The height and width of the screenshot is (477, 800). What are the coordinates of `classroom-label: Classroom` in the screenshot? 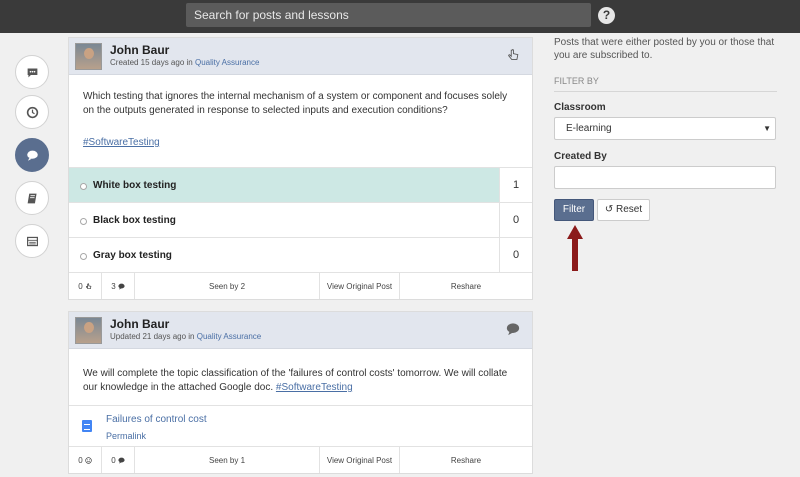 It's located at (580, 107).